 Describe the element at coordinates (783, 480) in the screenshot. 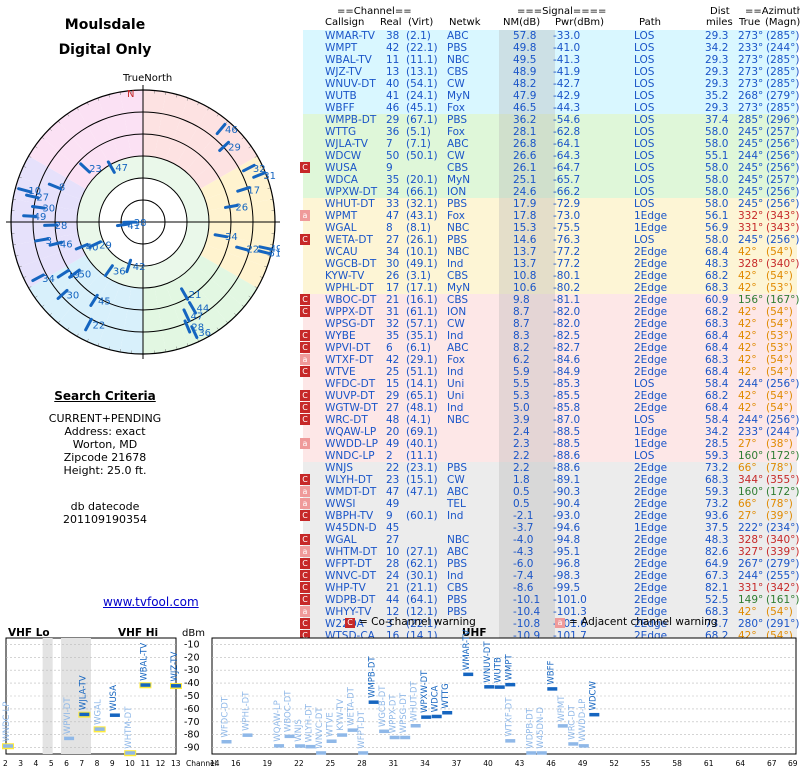

I see `magnetic-azimuth-cell: (355°)` at that location.